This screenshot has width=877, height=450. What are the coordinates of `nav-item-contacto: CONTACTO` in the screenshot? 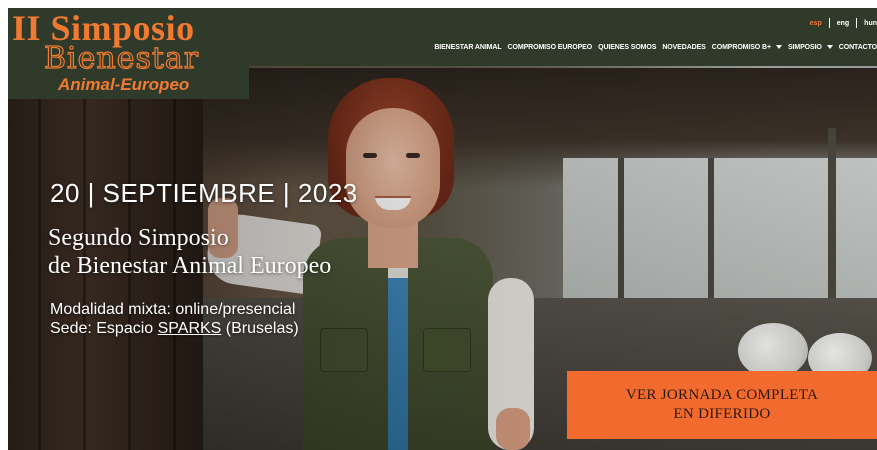 It's located at (858, 47).